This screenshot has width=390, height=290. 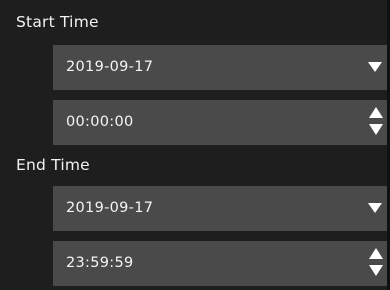 I want to click on start-date-select: 2019-09-17, so click(x=220, y=67).